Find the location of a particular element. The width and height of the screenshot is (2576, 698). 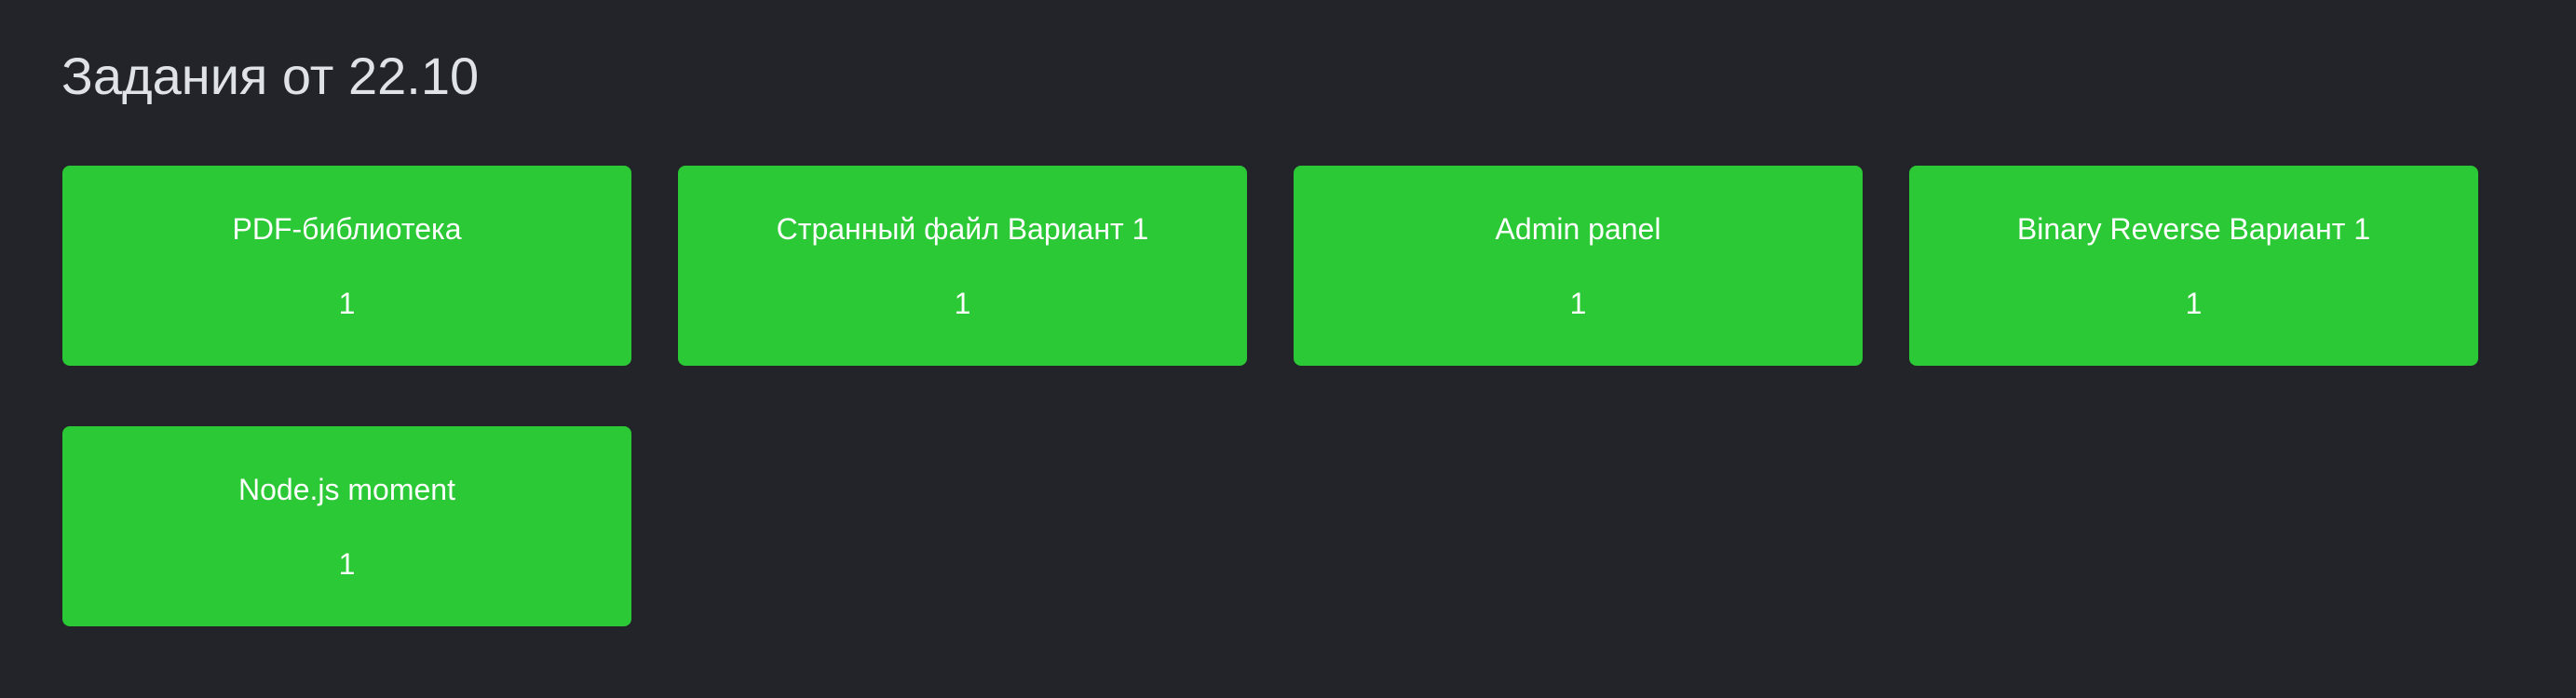

challenge-card-nodejs-moment: Node.js moment 1 is located at coordinates (346, 526).